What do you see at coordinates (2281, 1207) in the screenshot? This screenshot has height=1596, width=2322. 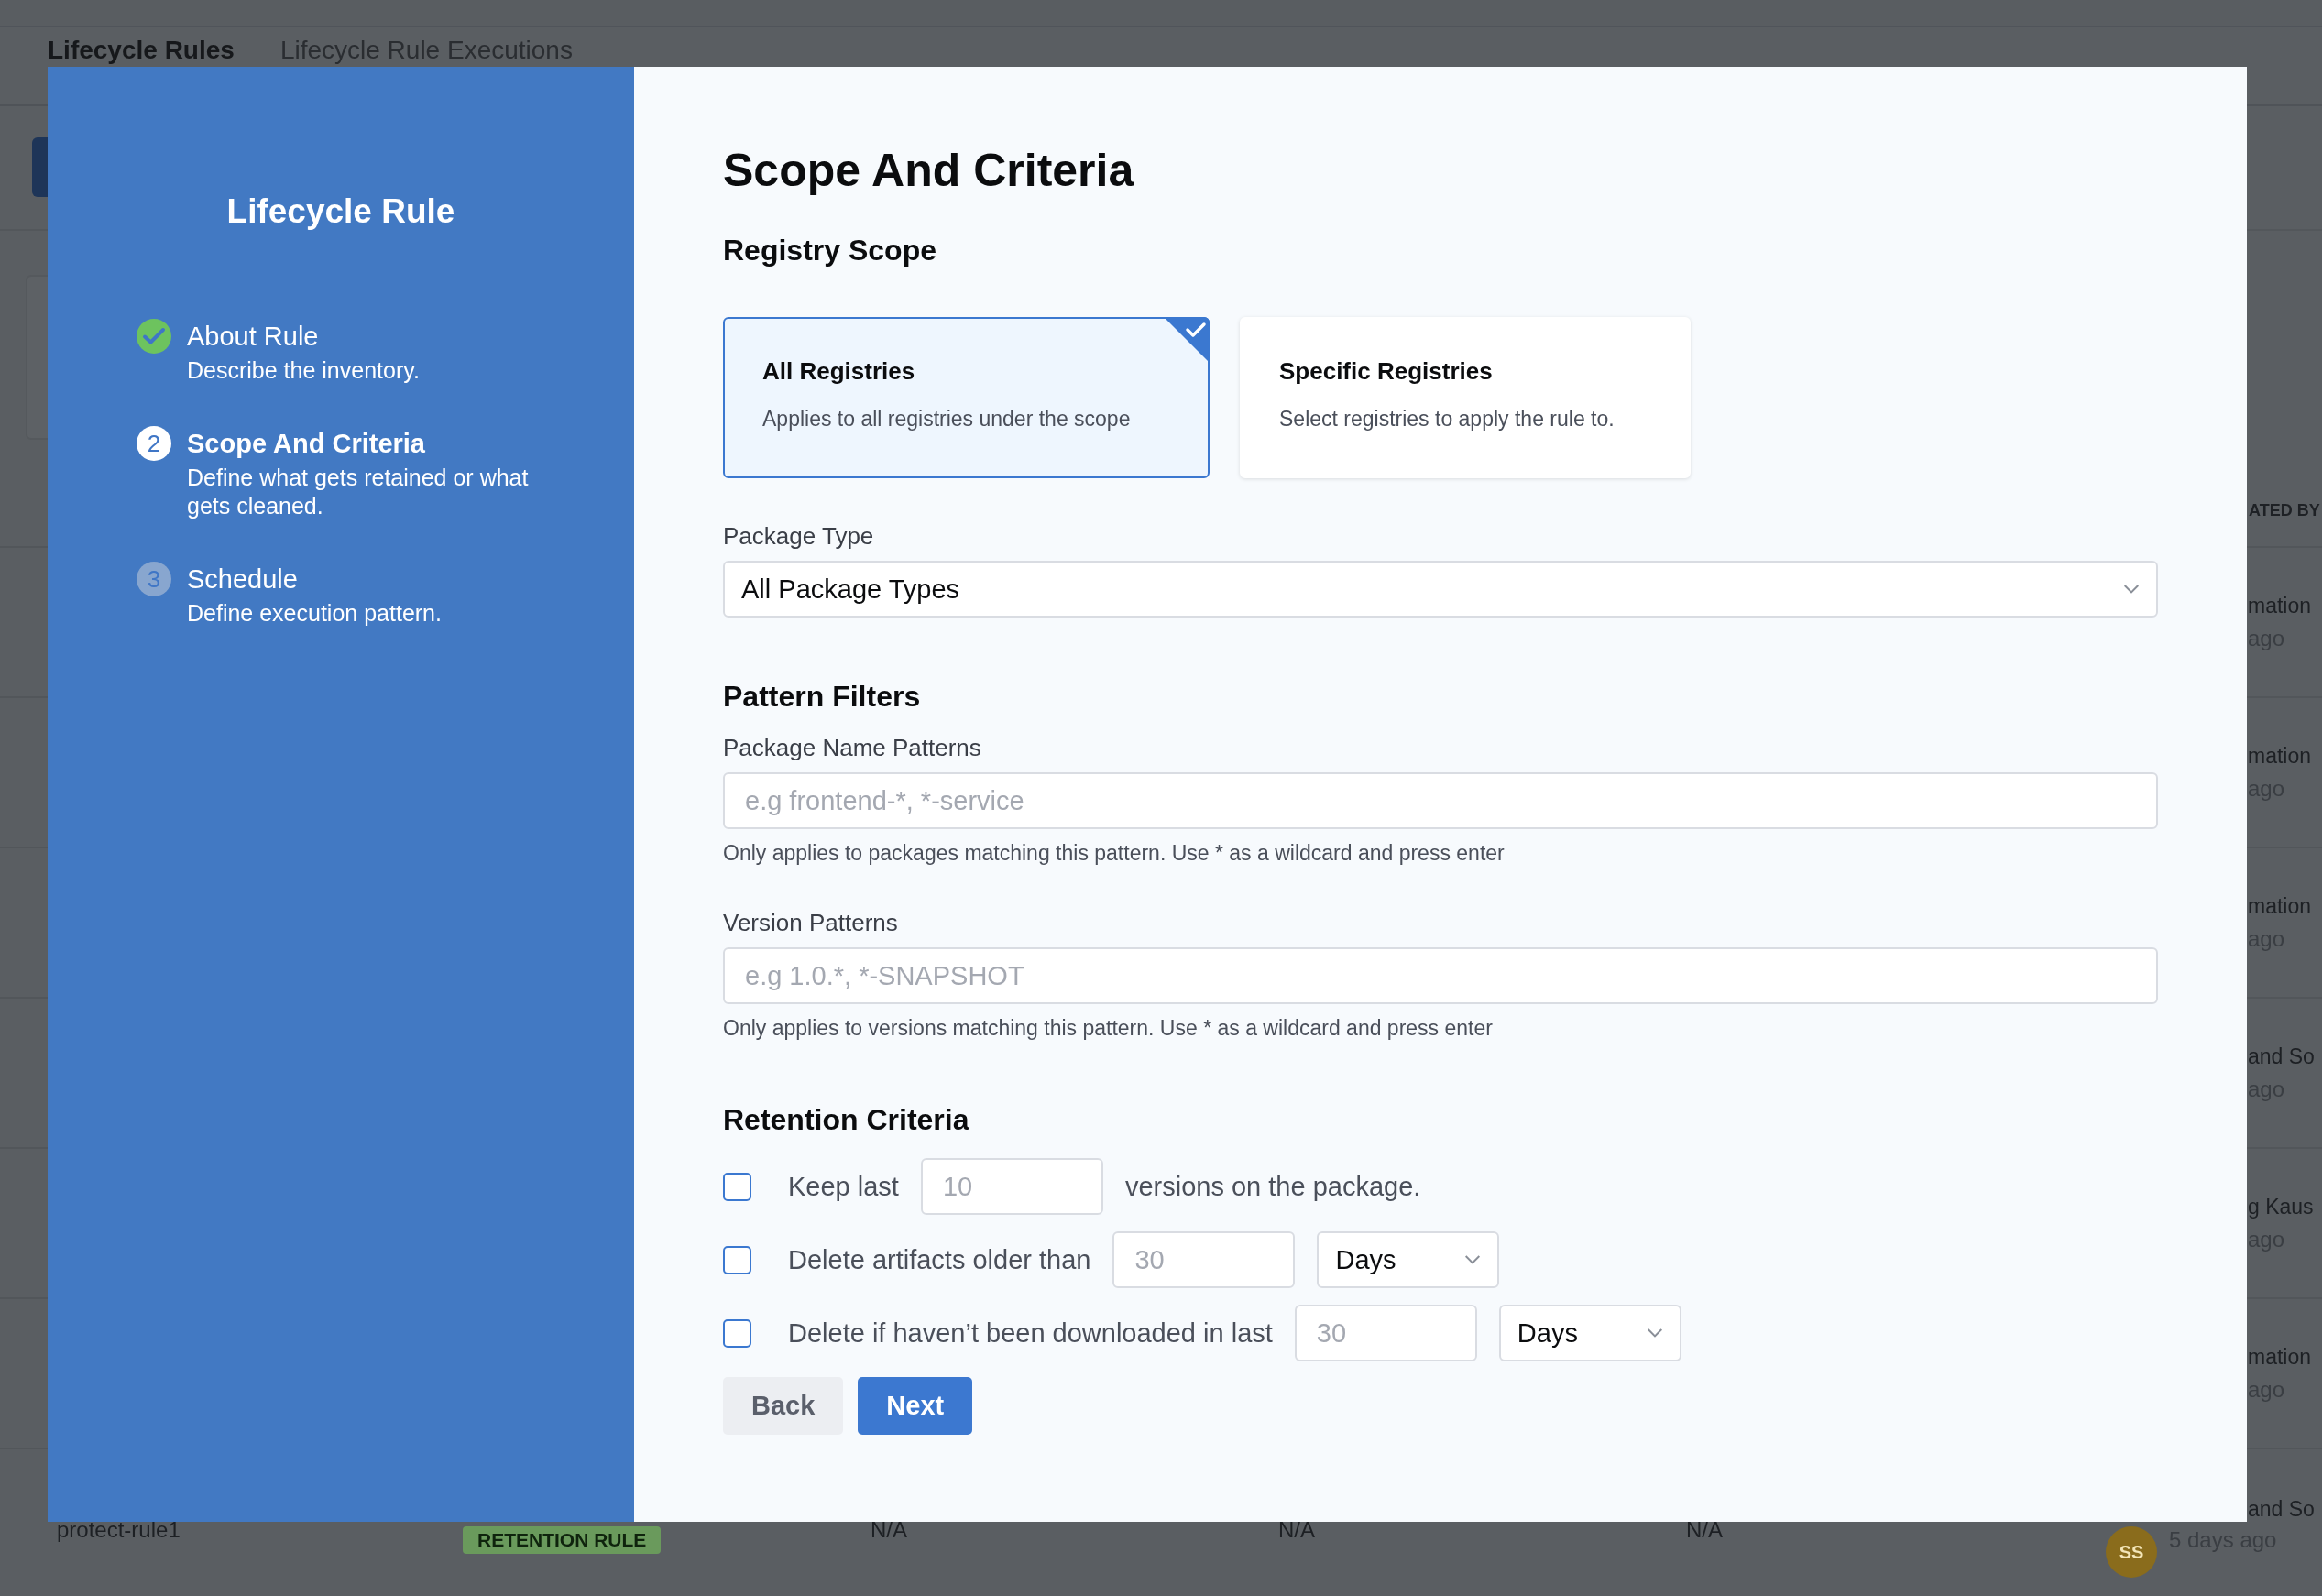 I see `table-cell: g Kaus` at bounding box center [2281, 1207].